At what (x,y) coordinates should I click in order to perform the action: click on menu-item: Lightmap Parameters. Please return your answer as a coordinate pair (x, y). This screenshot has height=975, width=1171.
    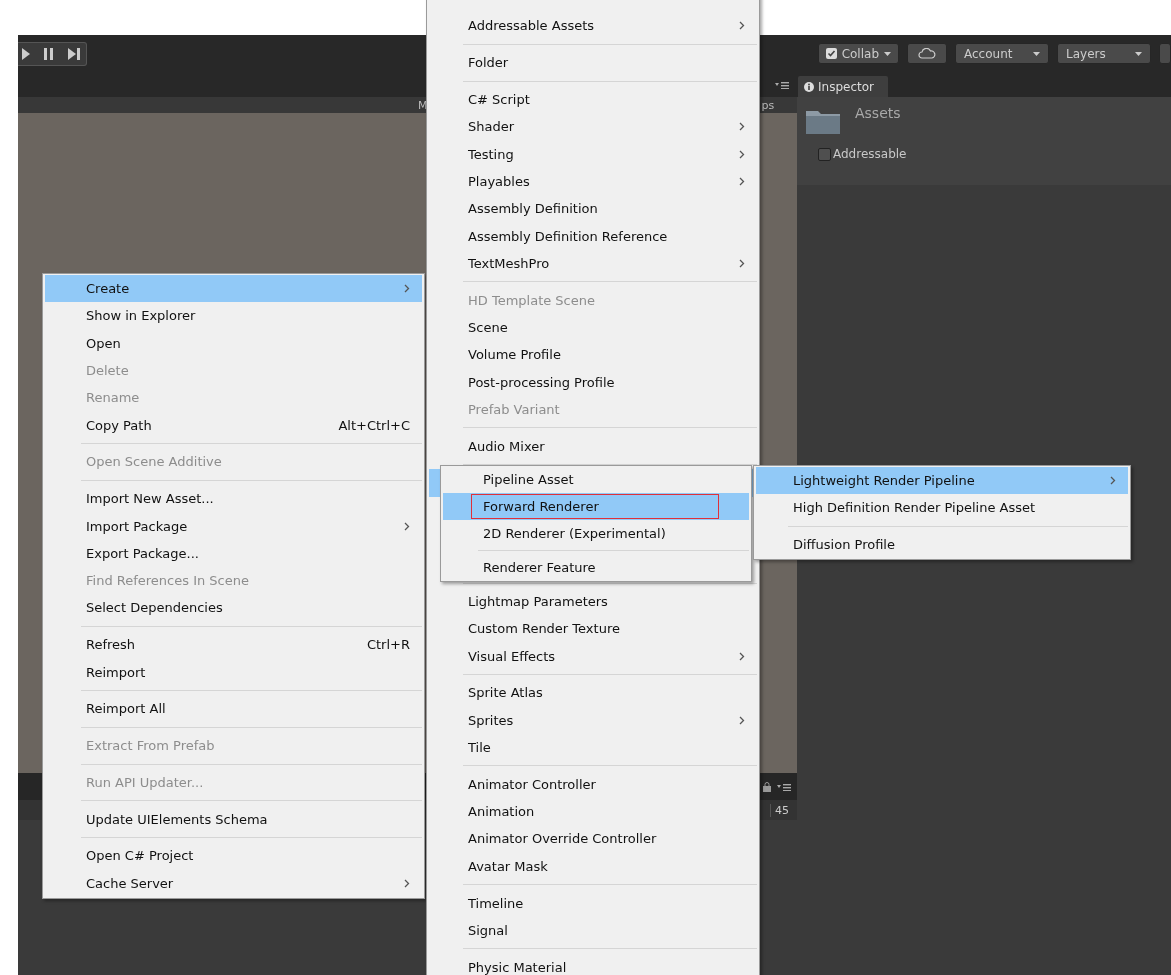
    Looking at the image, I should click on (593, 601).